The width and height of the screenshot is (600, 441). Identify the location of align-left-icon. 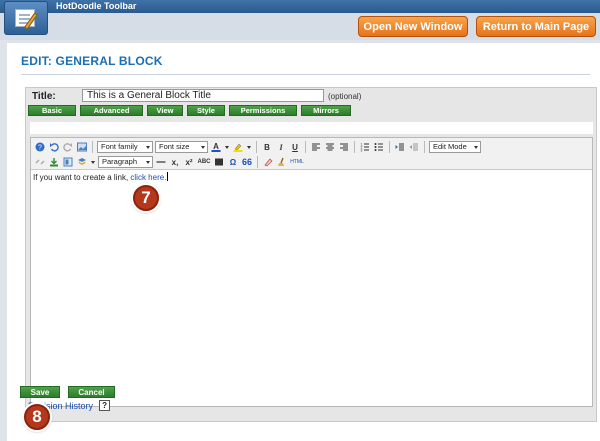
(316, 147).